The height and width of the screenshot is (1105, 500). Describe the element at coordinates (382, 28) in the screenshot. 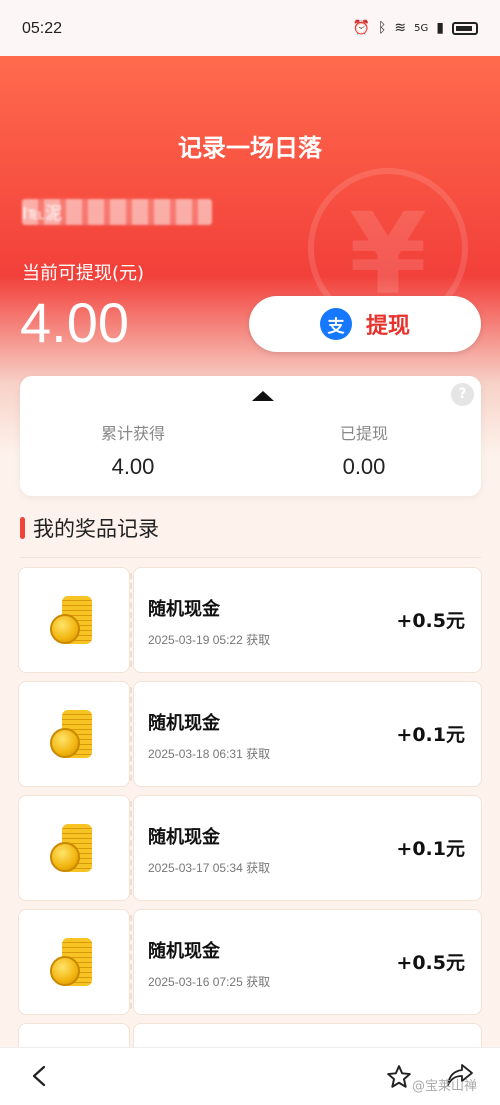

I see `bluetooth-icon: ᛒ` at that location.